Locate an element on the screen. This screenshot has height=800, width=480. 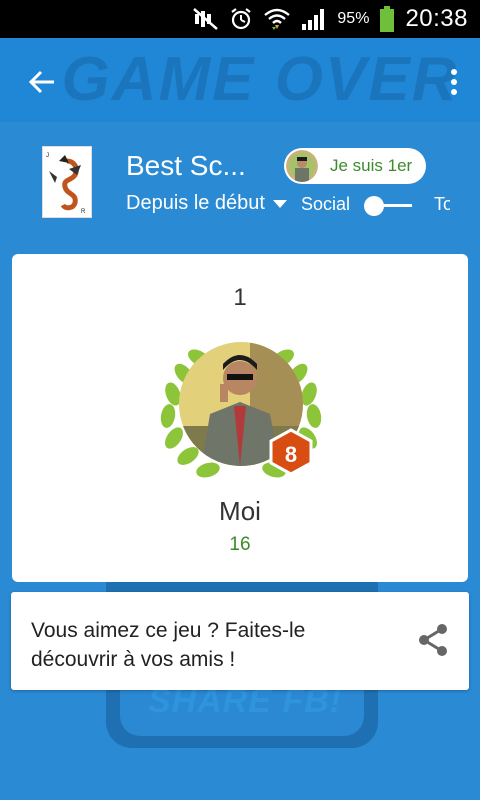
first-badge-label: Je suis 1er is located at coordinates (371, 165).